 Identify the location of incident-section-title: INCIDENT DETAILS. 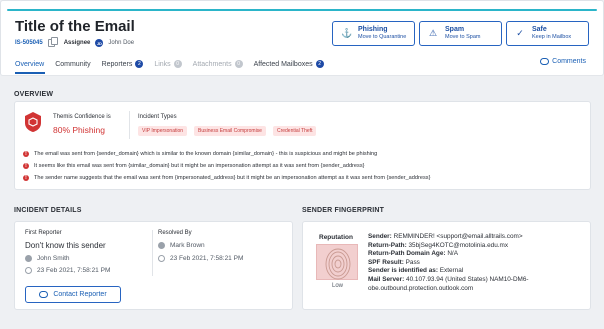
(48, 210).